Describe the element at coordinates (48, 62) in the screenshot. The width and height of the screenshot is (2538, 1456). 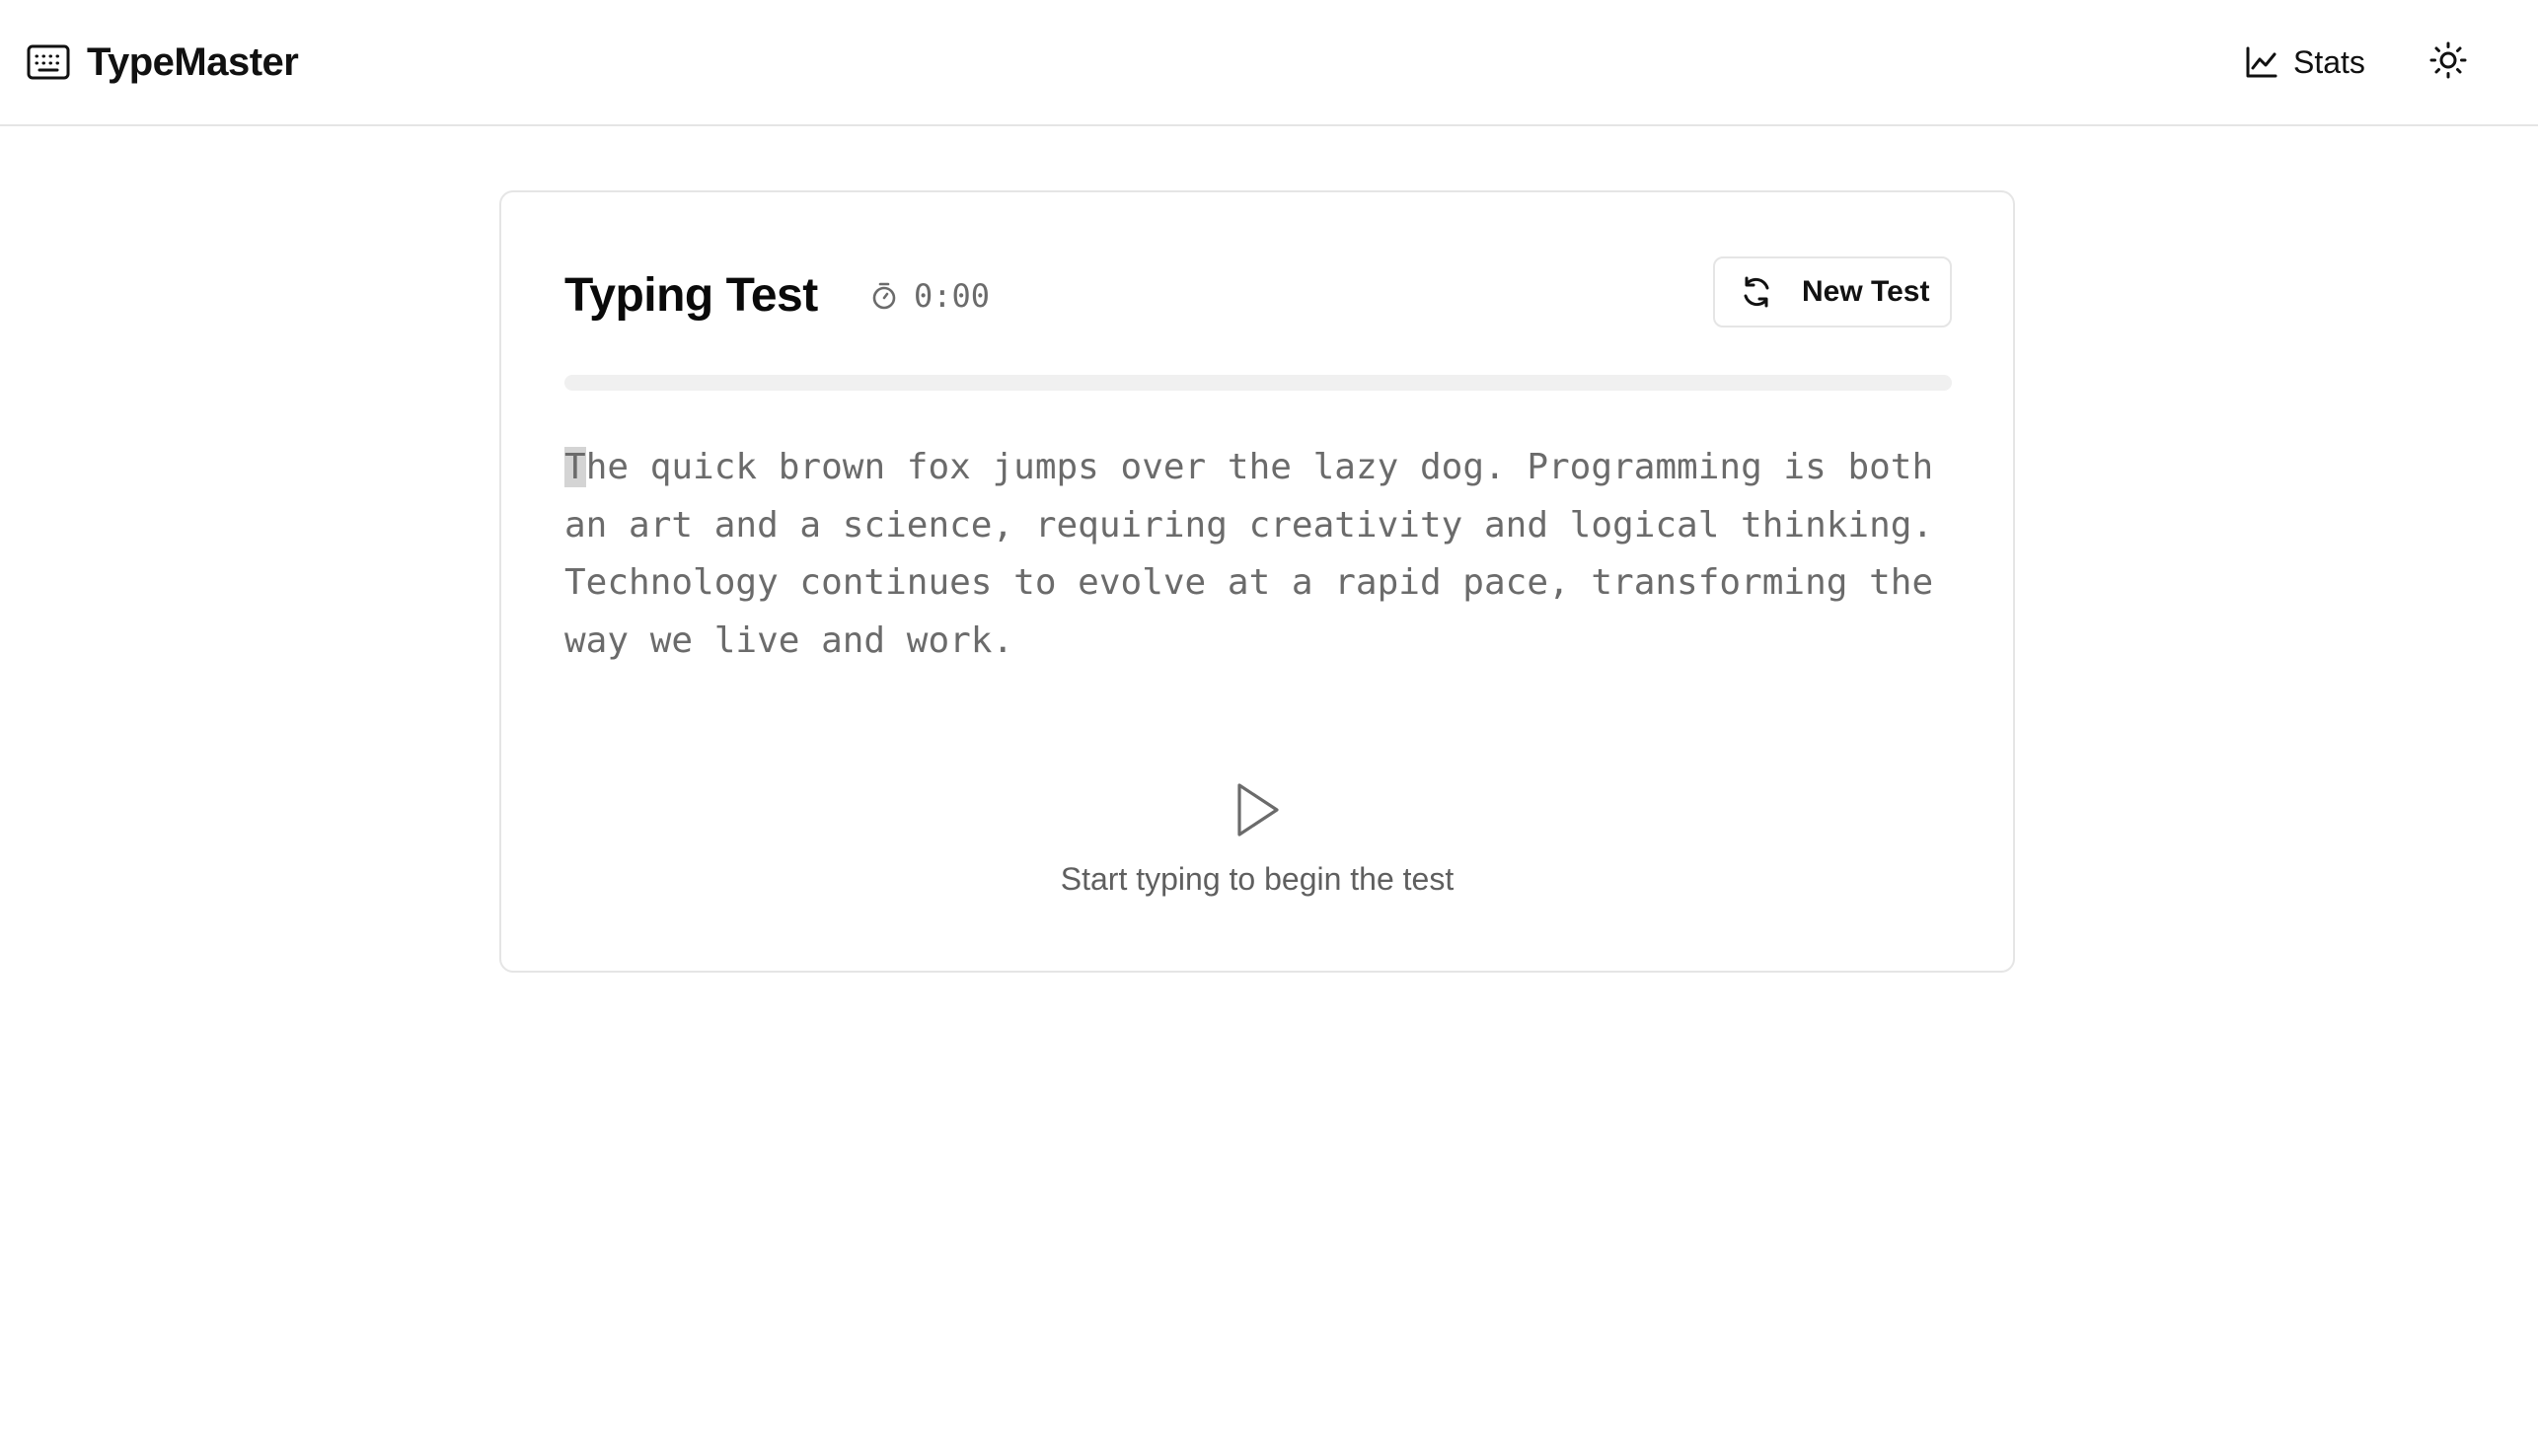
I see `keyboard-icon` at that location.